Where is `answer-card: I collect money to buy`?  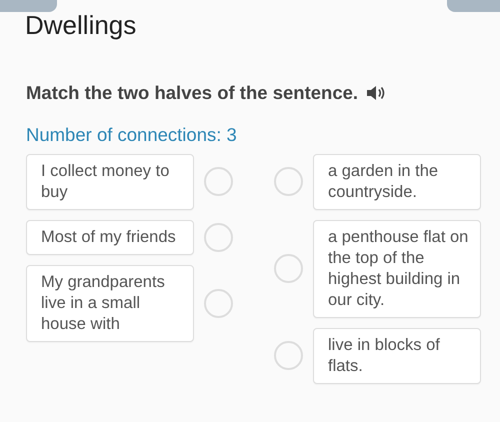
answer-card: I collect money to buy is located at coordinates (110, 182).